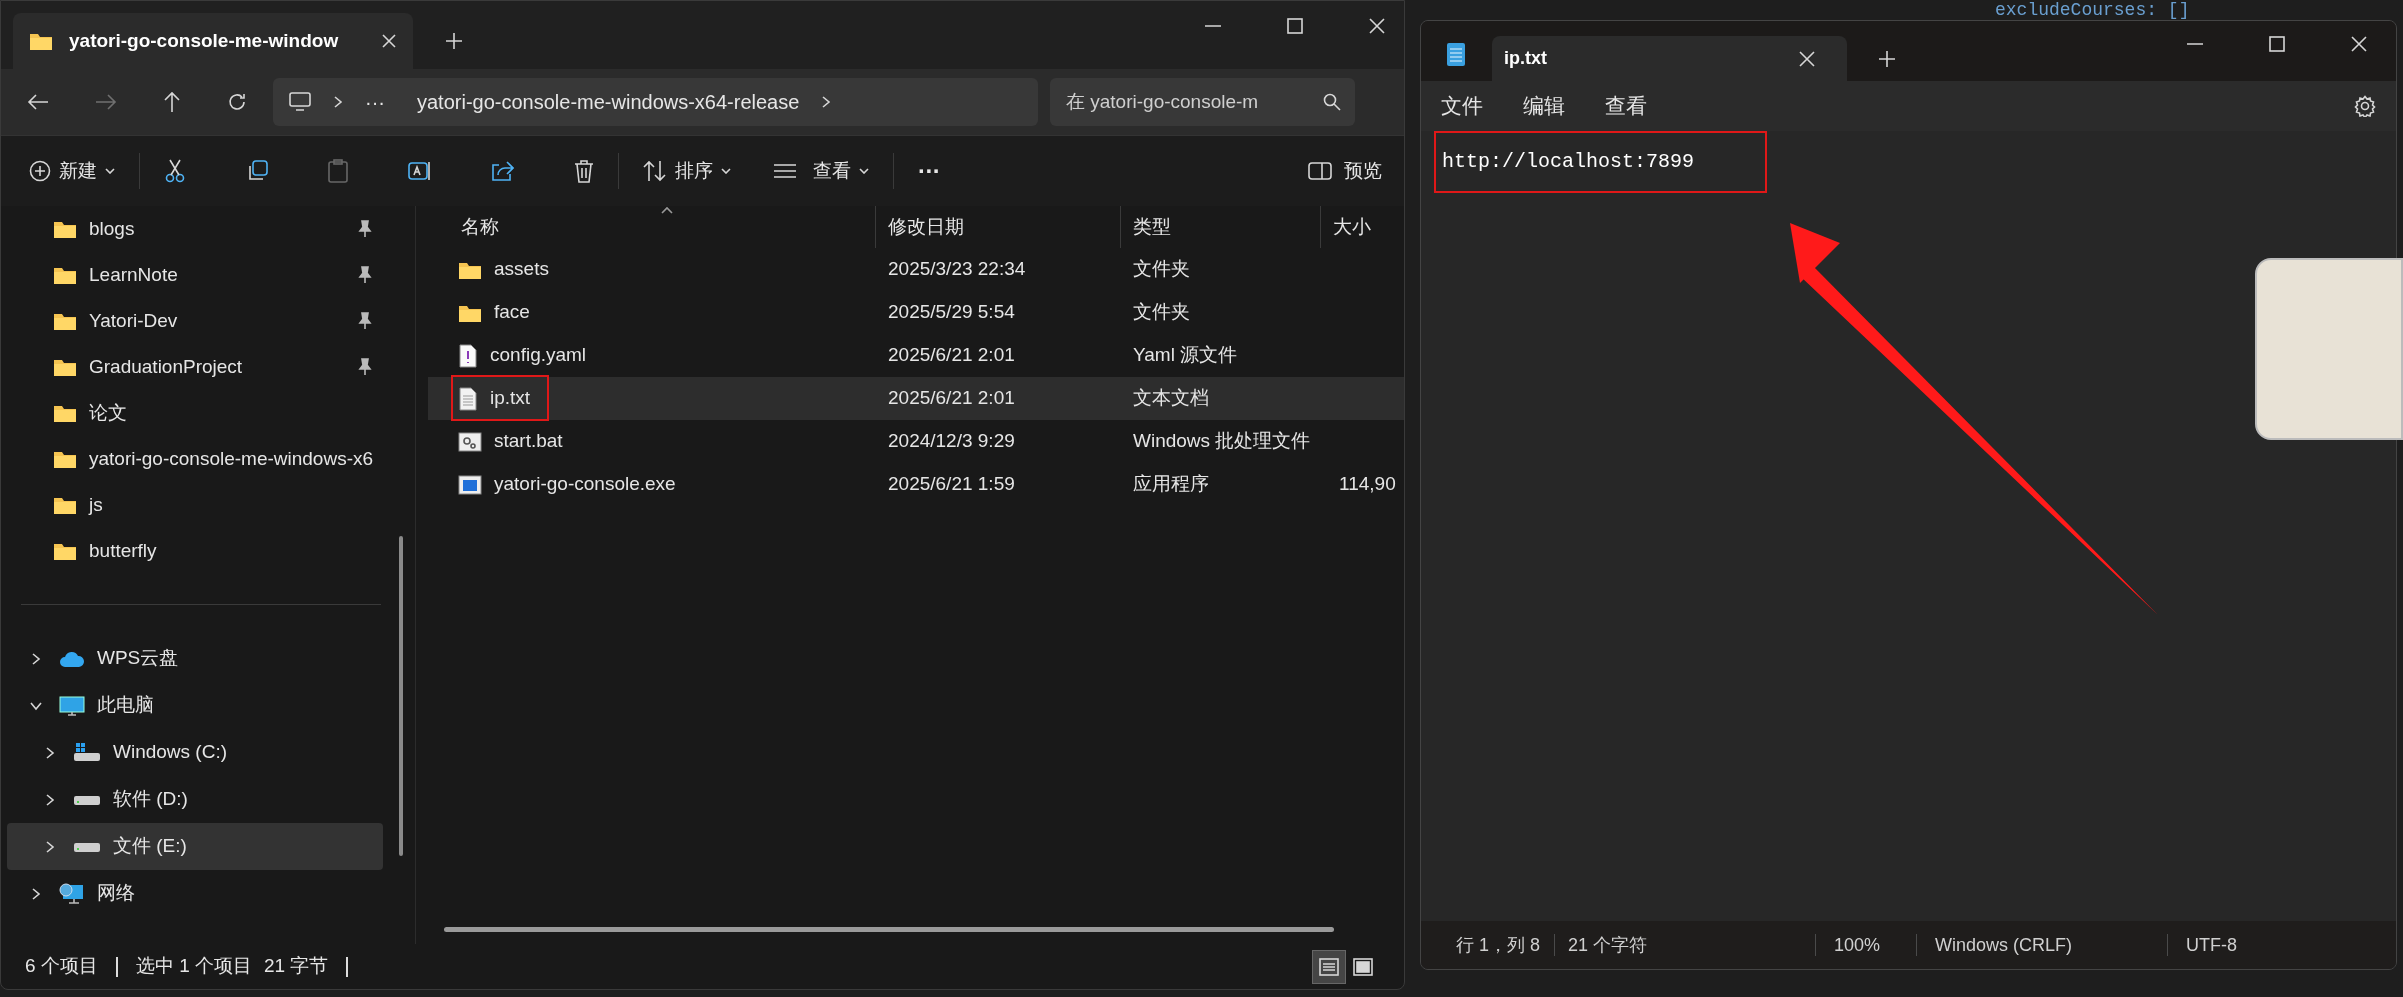 This screenshot has height=997, width=2403. What do you see at coordinates (172, 102) in the screenshot?
I see `up-button` at bounding box center [172, 102].